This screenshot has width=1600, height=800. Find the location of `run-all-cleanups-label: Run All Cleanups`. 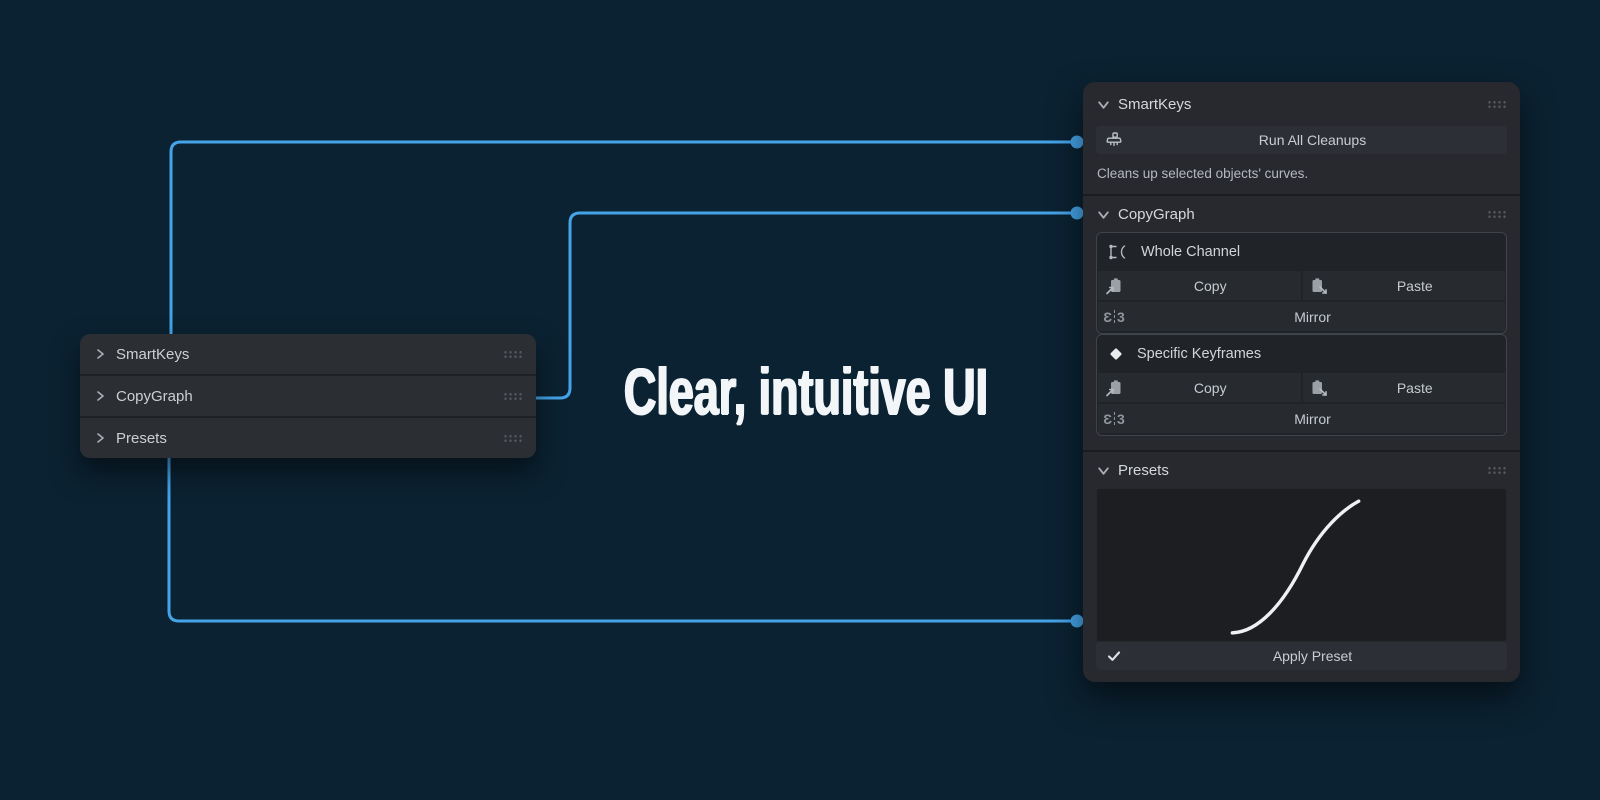

run-all-cleanups-label: Run All Cleanups is located at coordinates (1312, 140).